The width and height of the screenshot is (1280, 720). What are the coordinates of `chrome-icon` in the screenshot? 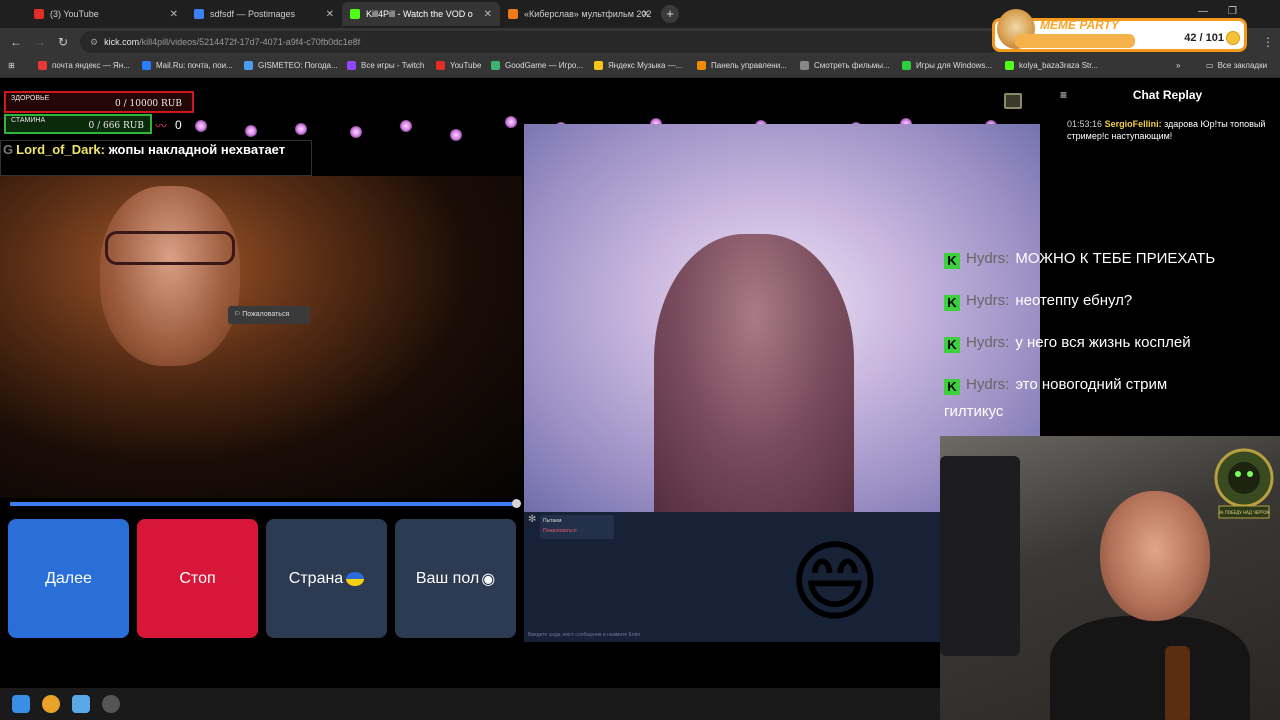 It's located at (51, 704).